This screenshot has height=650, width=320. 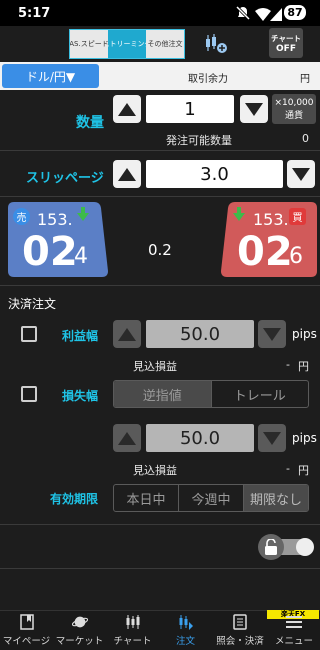 What do you see at coordinates (286, 48) in the screenshot?
I see `chart-toggle-state: OFF` at bounding box center [286, 48].